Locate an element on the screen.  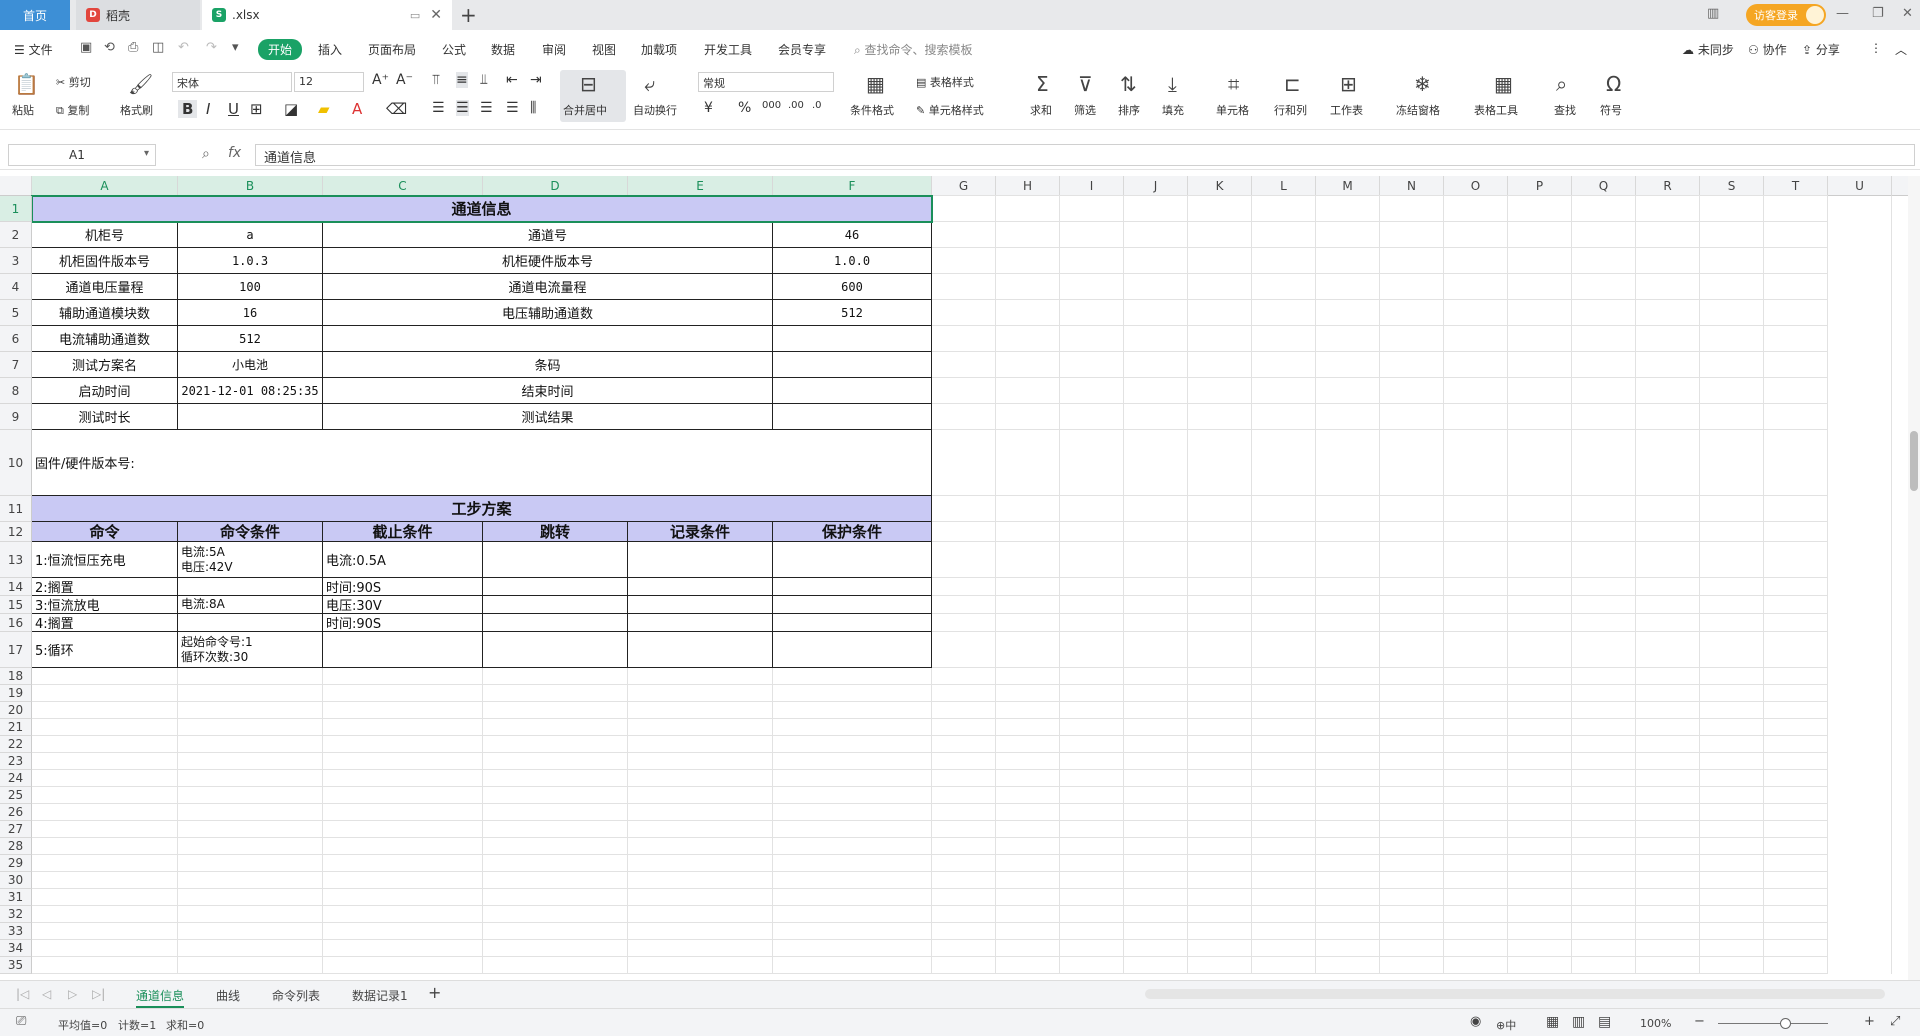
wrap-text-icon: ⤶ is located at coordinates (649, 84).